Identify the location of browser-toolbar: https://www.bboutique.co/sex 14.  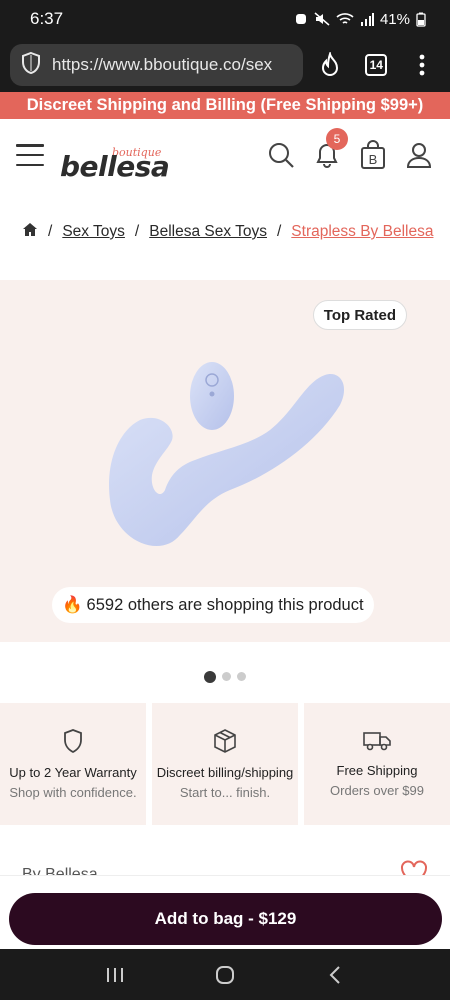
(225, 65).